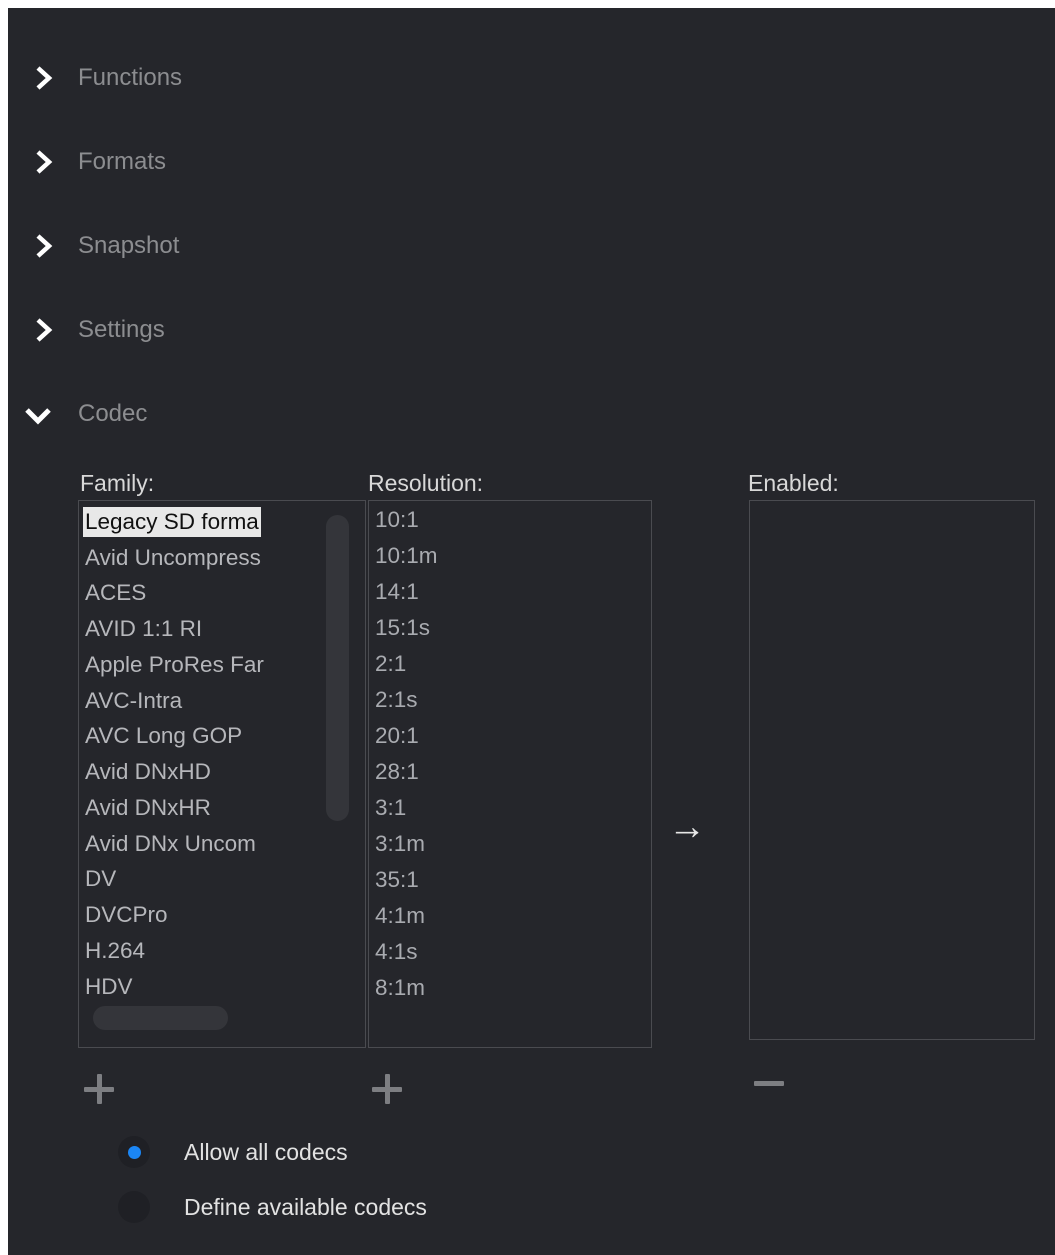 This screenshot has width=1055, height=1255. I want to click on list-item: H.264, so click(115, 951).